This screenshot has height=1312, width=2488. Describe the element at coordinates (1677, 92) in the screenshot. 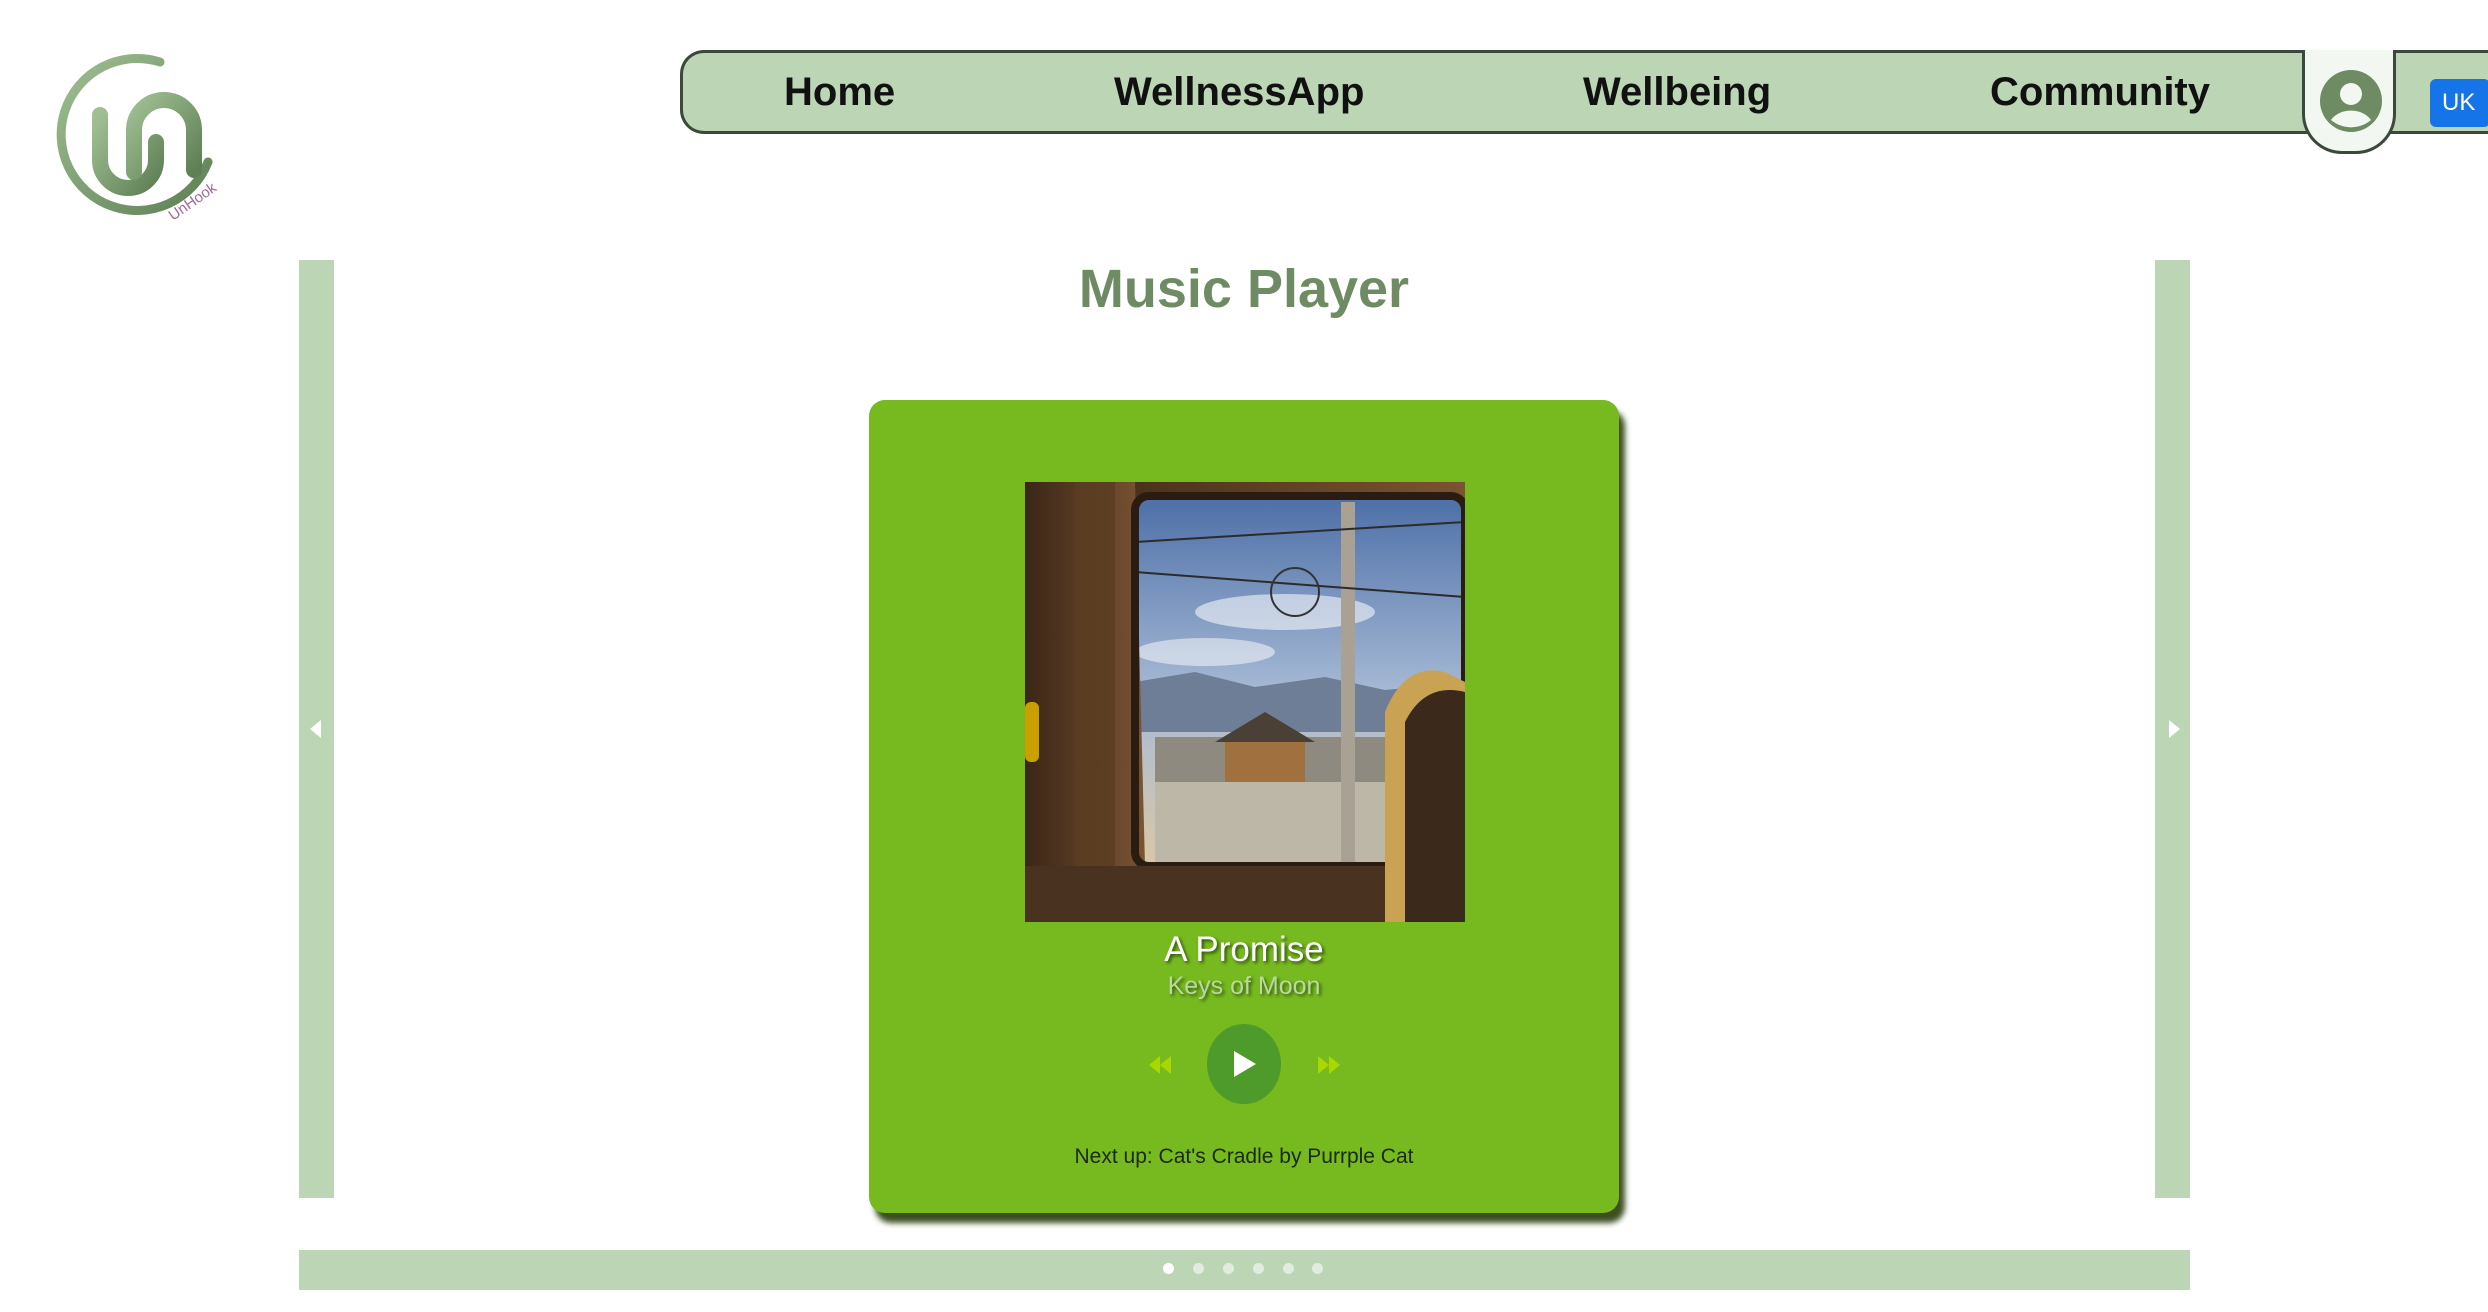

I see `nav-wellbeing: Wellbeing` at that location.